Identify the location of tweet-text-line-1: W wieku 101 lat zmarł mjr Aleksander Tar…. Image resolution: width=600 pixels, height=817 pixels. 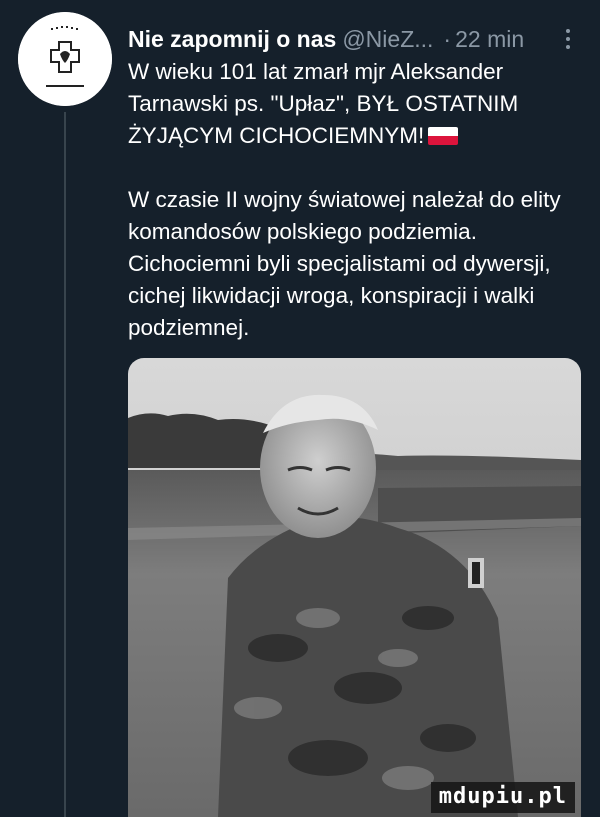
(323, 103).